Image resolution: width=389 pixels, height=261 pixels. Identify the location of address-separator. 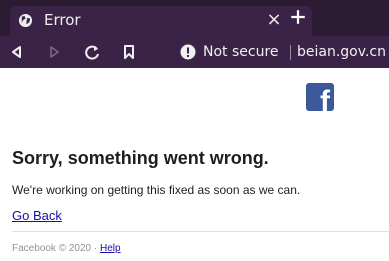
(290, 52).